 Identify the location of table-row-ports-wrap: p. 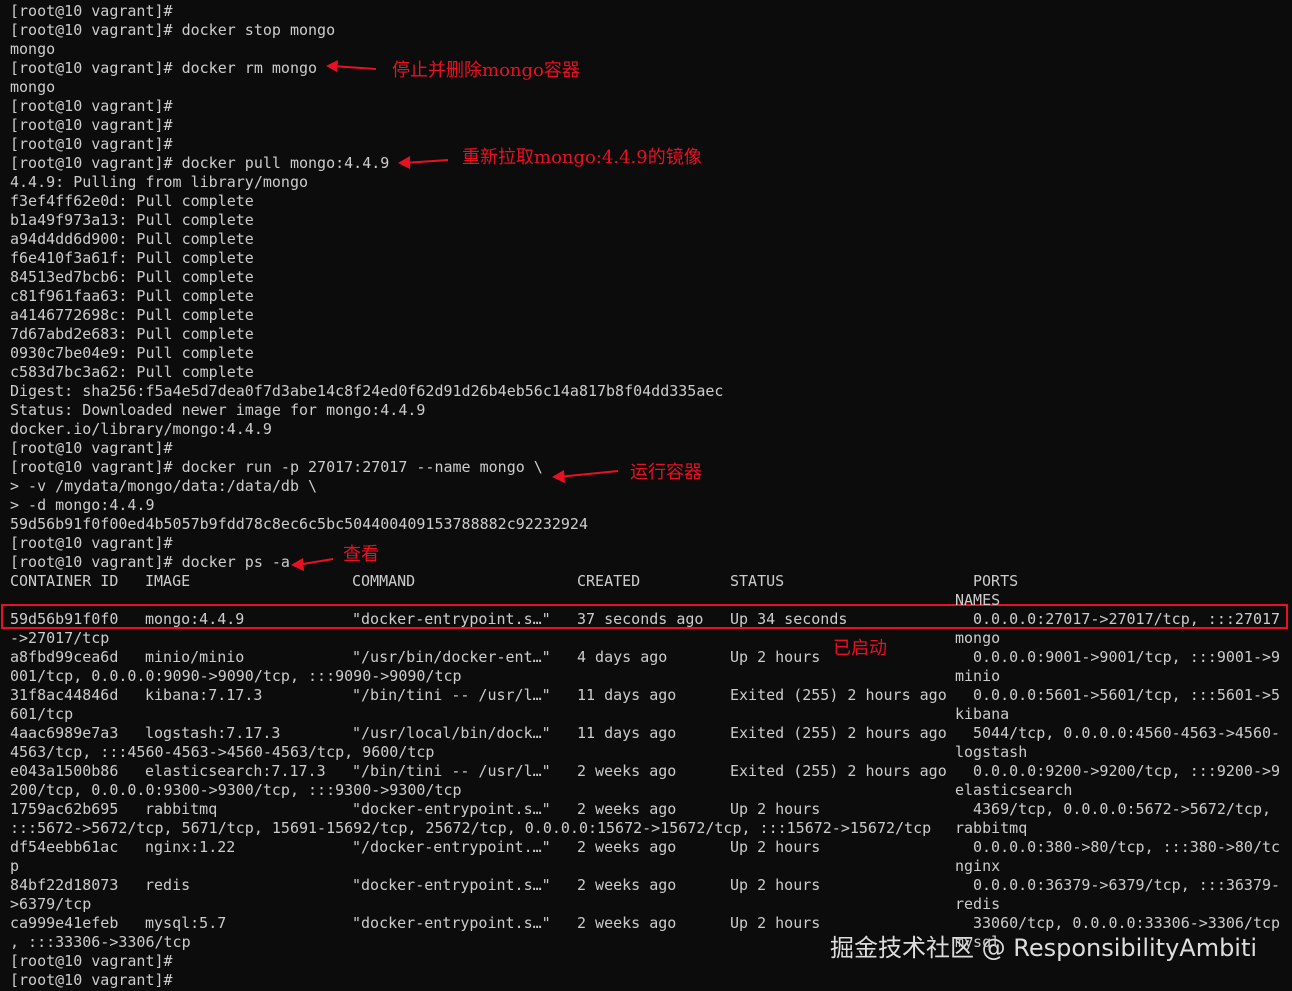
(15, 866).